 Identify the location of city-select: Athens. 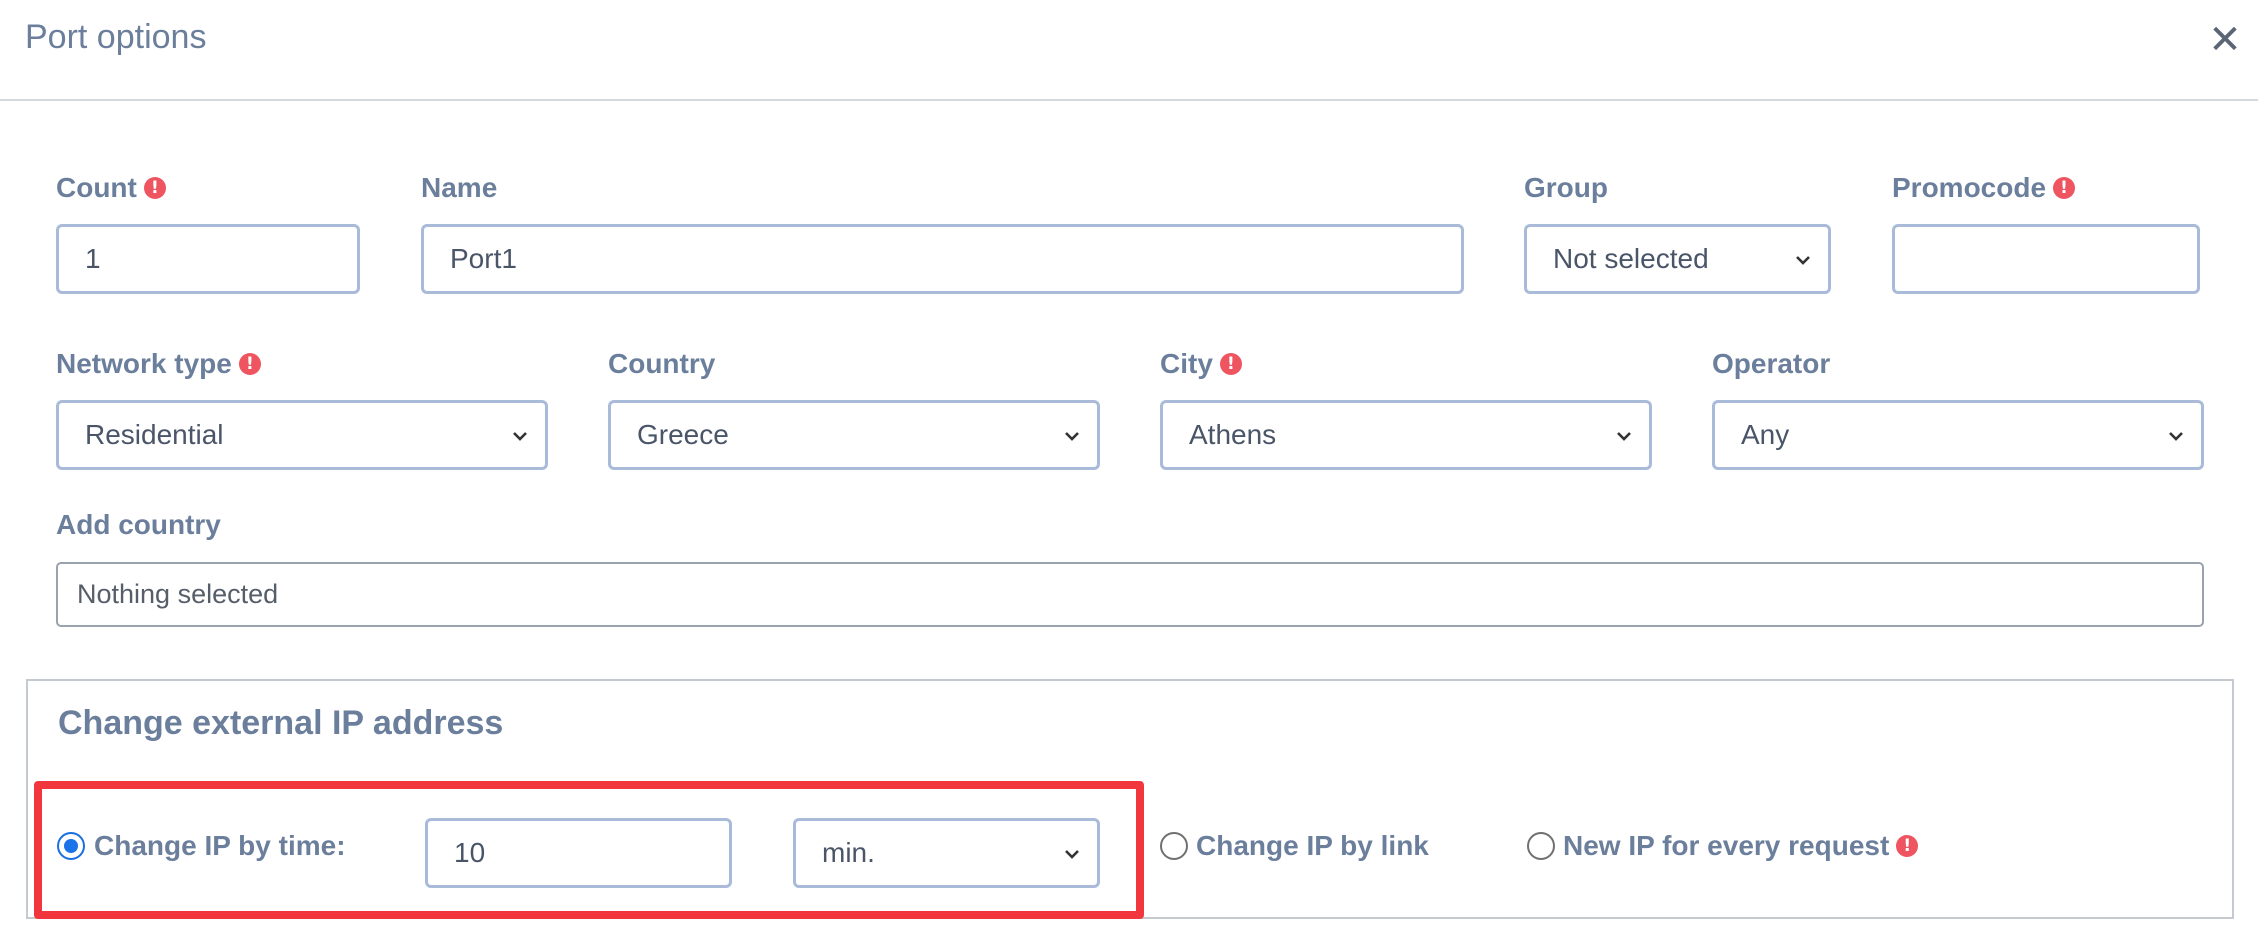
(1406, 435).